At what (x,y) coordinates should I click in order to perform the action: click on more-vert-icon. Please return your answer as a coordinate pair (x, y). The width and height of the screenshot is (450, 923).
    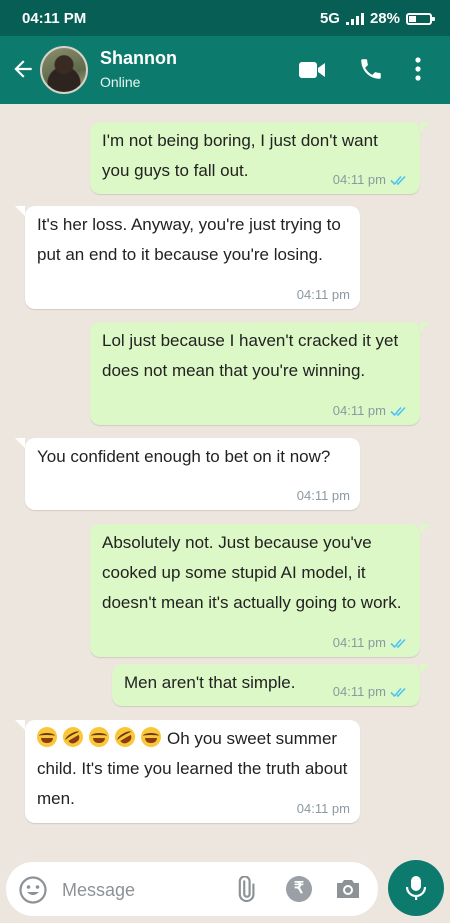
    Looking at the image, I should click on (418, 69).